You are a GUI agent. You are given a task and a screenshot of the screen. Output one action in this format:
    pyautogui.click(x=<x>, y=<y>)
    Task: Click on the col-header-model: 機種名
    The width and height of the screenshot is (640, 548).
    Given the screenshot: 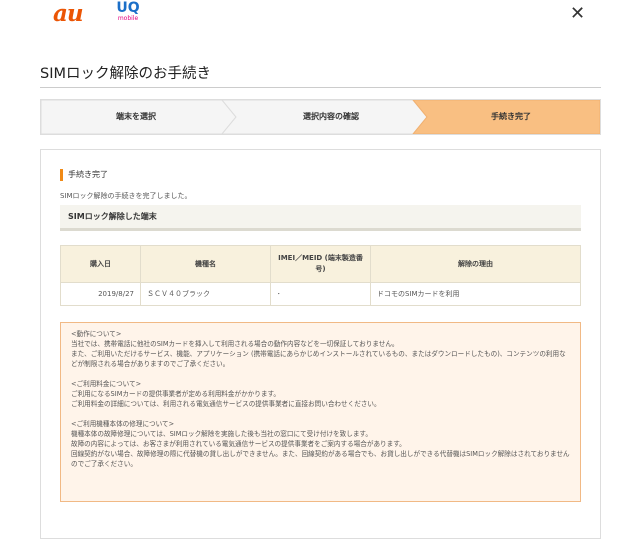 What is the action you would take?
    pyautogui.click(x=205, y=264)
    